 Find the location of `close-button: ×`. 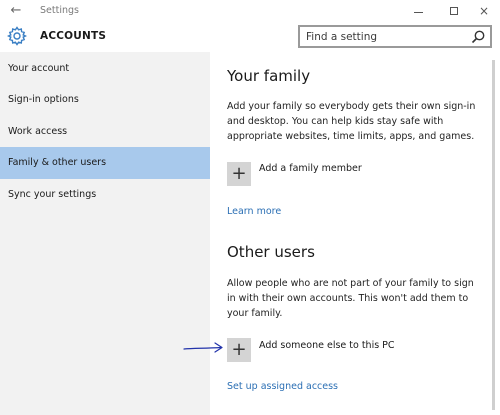

close-button: × is located at coordinates (484, 11).